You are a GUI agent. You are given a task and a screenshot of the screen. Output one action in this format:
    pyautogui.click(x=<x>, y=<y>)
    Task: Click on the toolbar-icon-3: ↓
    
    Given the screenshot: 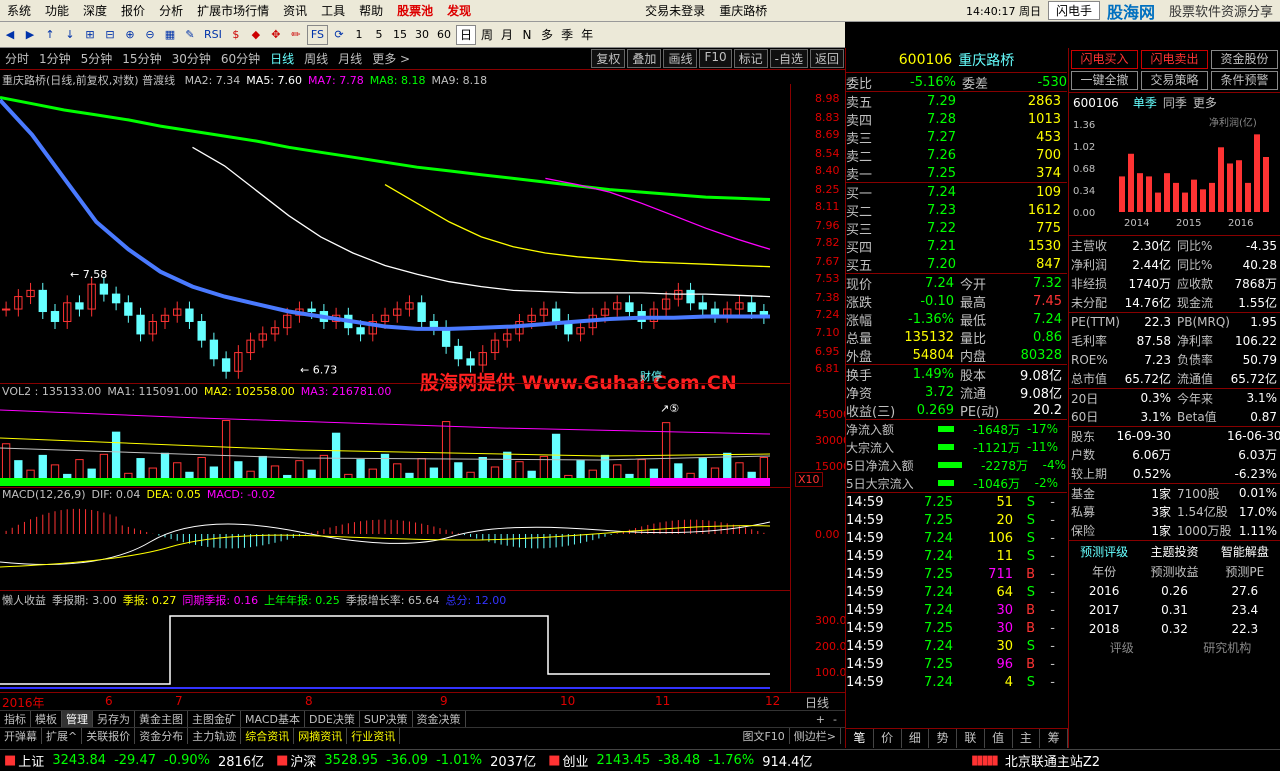 What is the action you would take?
    pyautogui.click(x=70, y=35)
    